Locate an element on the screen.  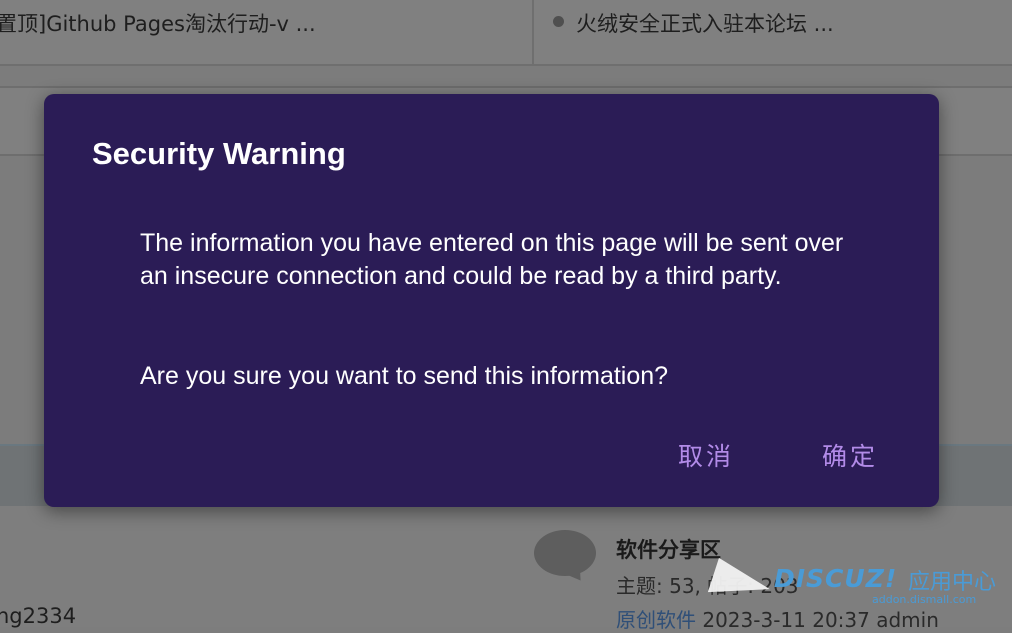
watermark-brand: DISCUZ! is located at coordinates (836, 578).